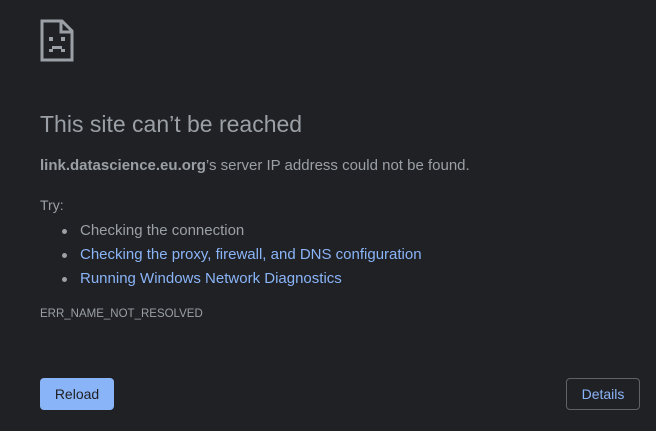  Describe the element at coordinates (171, 124) in the screenshot. I see `page-title: This site can’t be reached` at that location.